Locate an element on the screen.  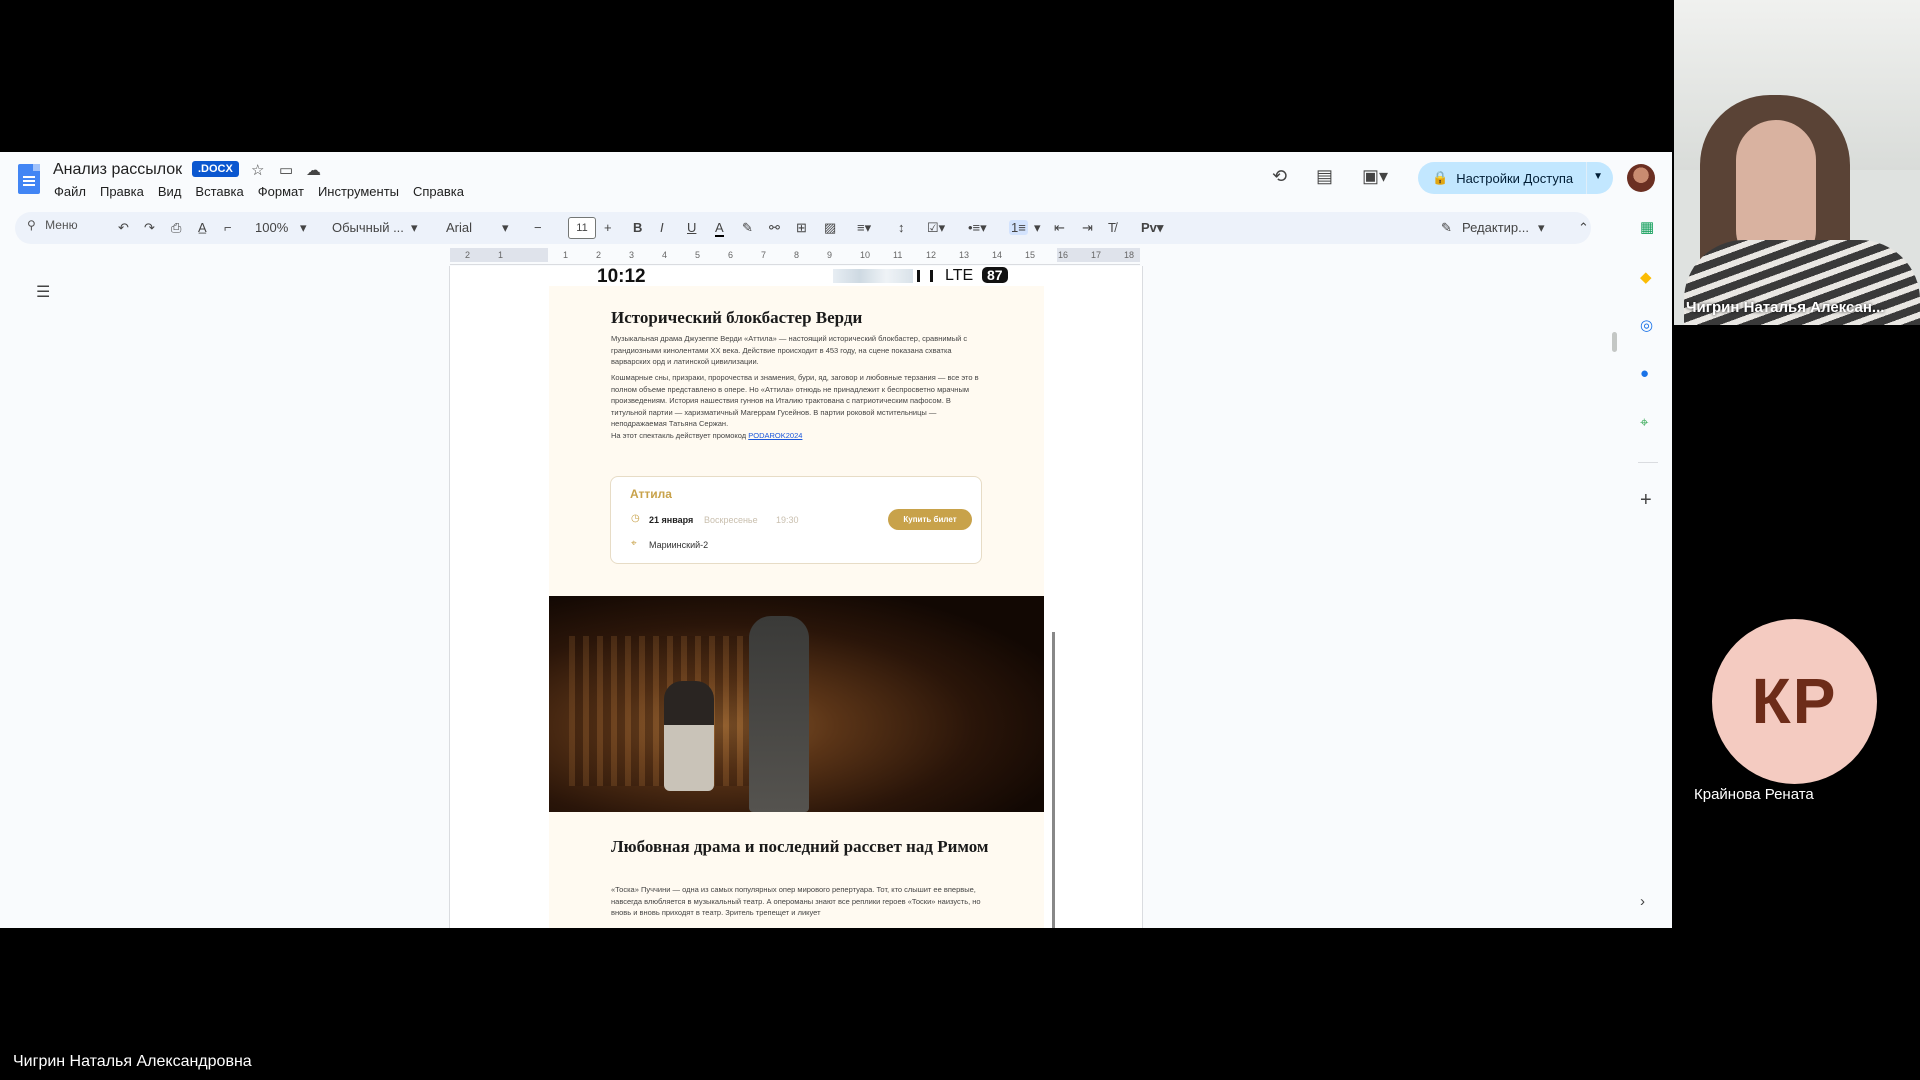
ruler-number: 8 is located at coordinates (797, 255).